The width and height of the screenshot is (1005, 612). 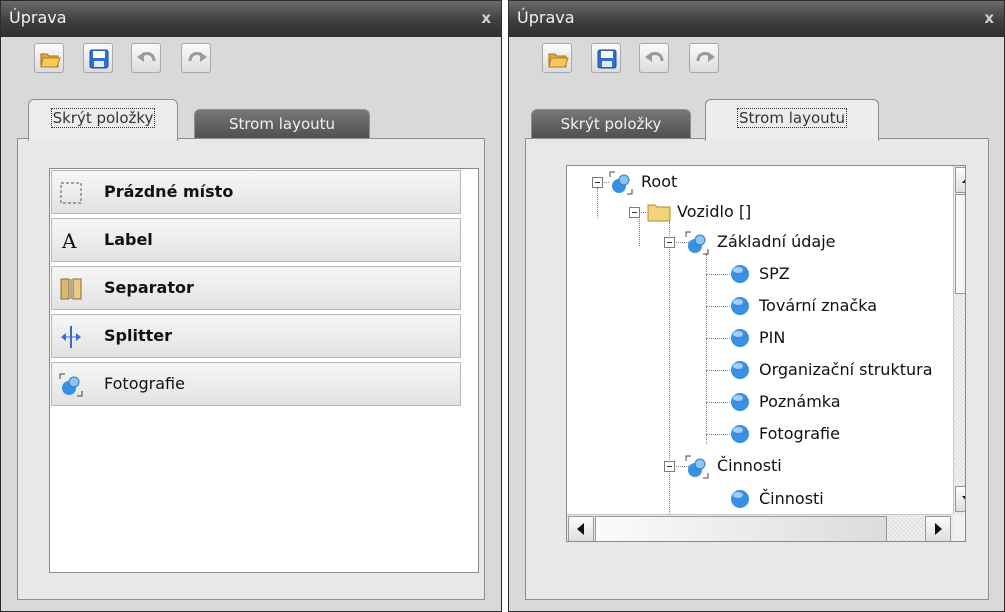 I want to click on tree-node-organizacni-struktura: Organizační struktura, so click(x=839, y=370).